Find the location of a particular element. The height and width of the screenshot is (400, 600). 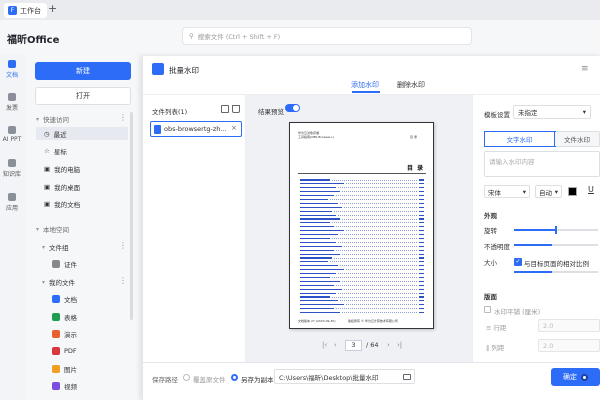

tile-label: 水印平铺 (厘米) is located at coordinates (517, 312).